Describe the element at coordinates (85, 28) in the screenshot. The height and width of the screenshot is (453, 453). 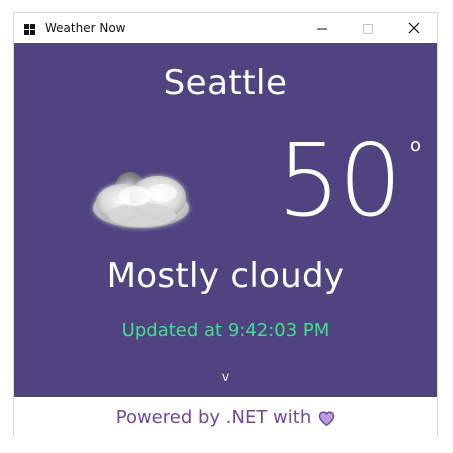
I see `window-title: Weather Now` at that location.